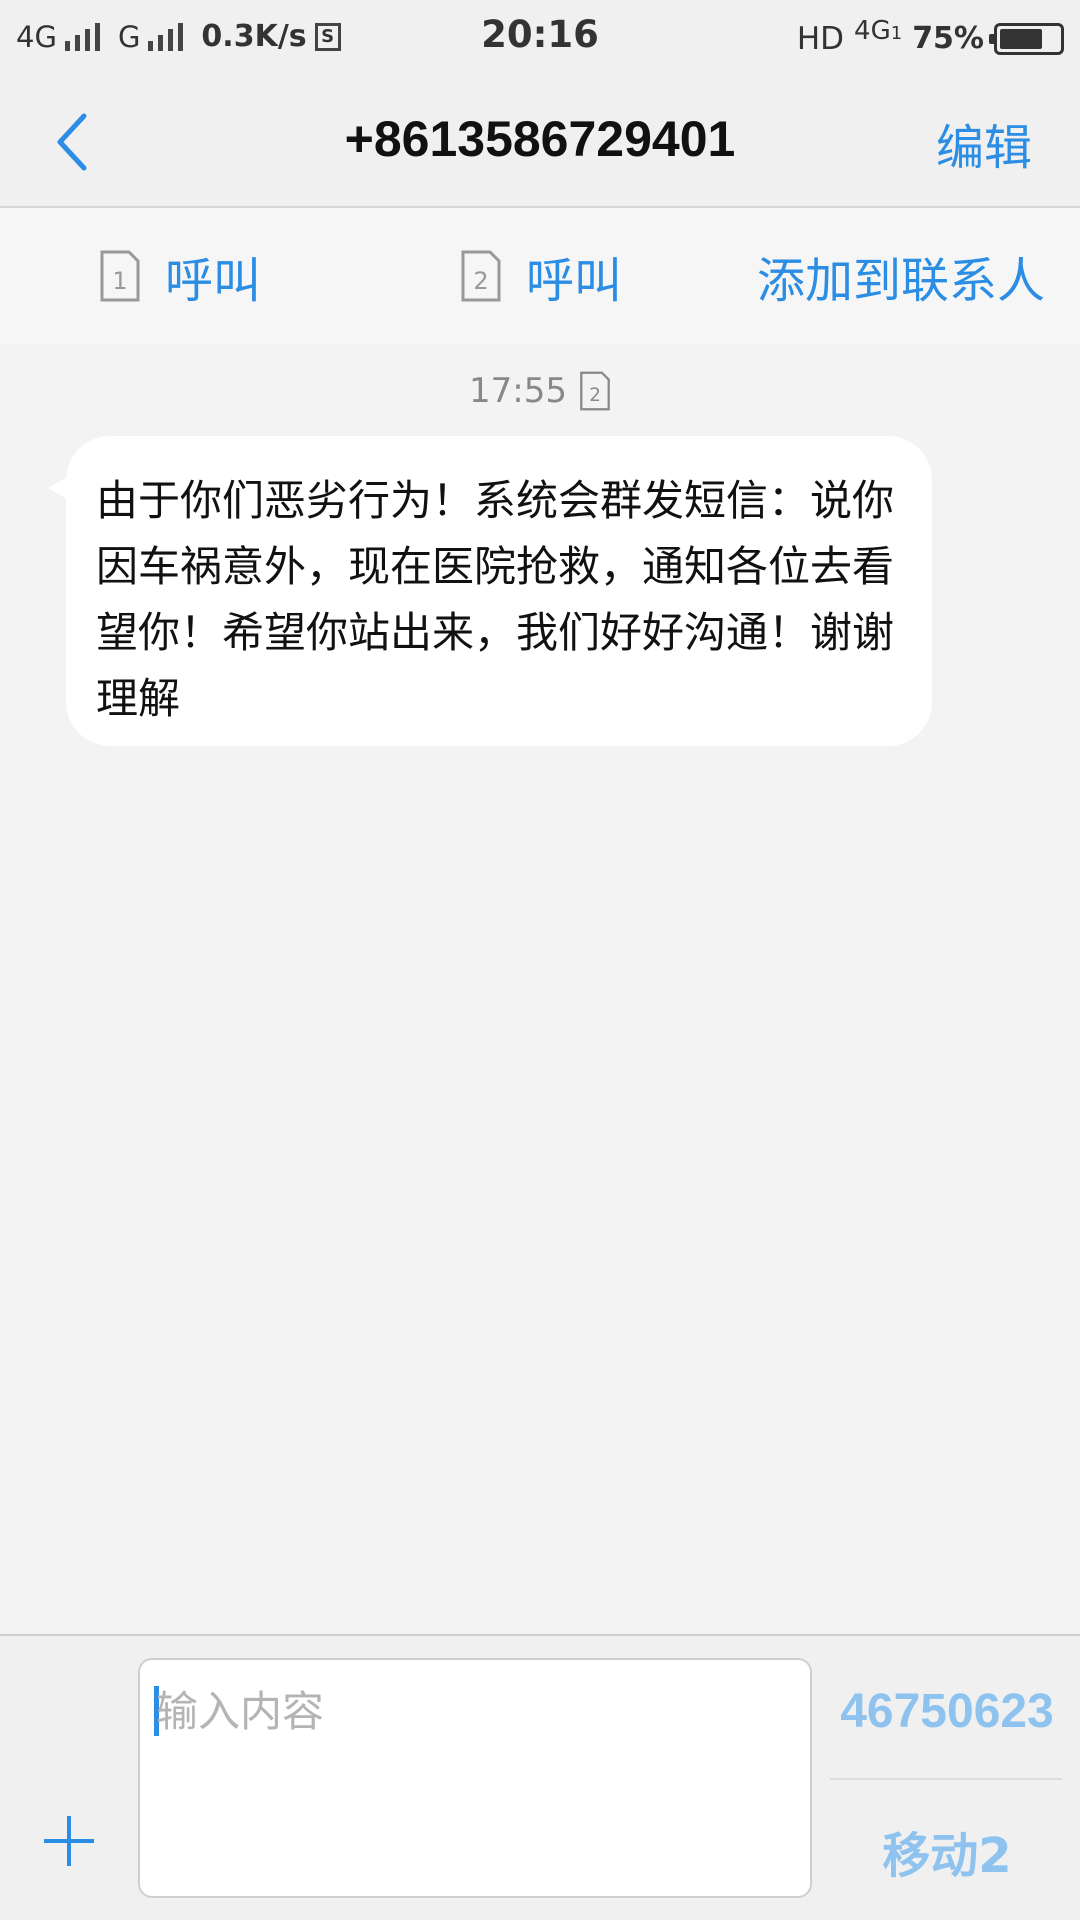 The image size is (1080, 1920). What do you see at coordinates (820, 38) in the screenshot?
I see `hd-label: HD` at bounding box center [820, 38].